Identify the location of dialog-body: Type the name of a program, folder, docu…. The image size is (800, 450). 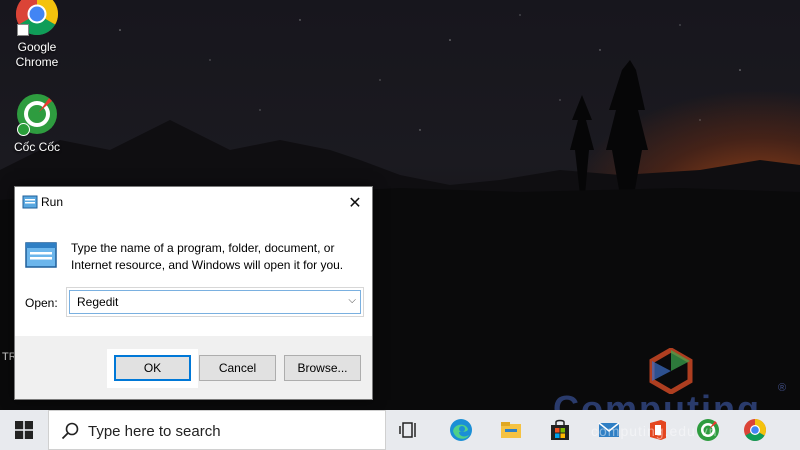
(193, 277).